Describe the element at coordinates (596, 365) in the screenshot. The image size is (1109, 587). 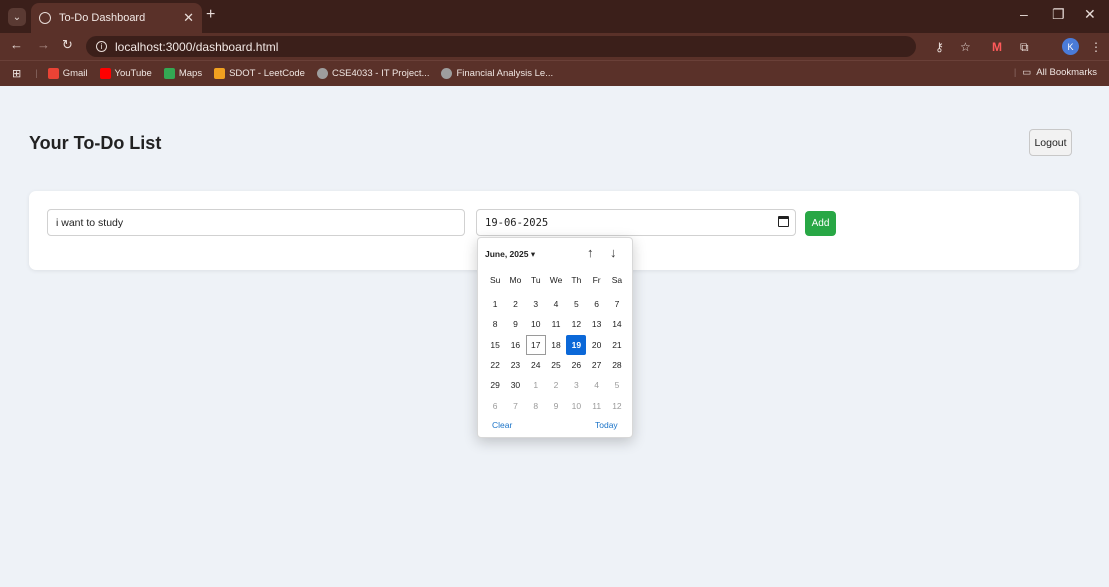
I see `day-cell: 27` at that location.